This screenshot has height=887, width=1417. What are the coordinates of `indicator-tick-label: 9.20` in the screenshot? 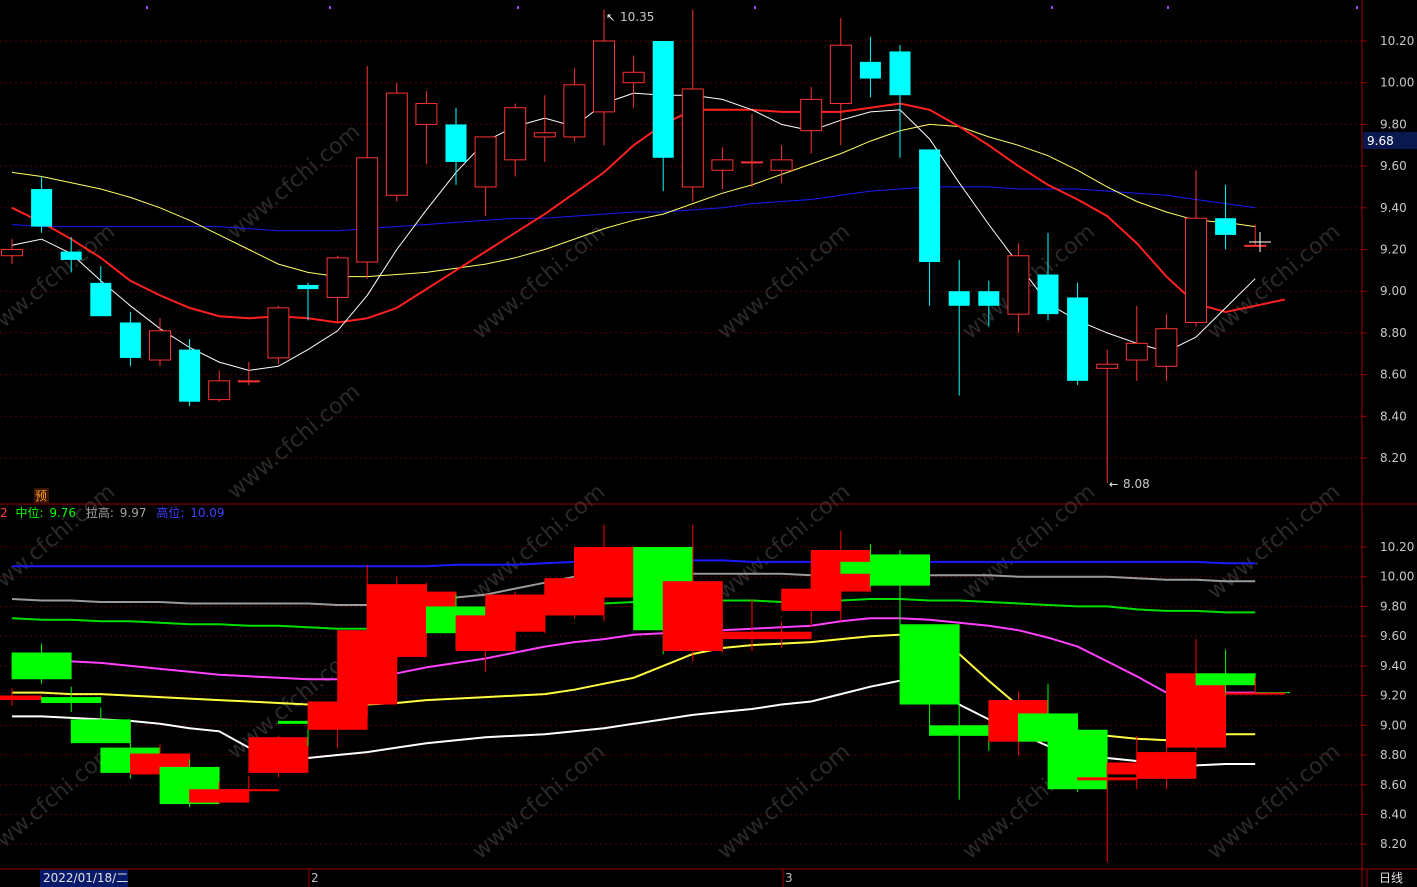 It's located at (1393, 696).